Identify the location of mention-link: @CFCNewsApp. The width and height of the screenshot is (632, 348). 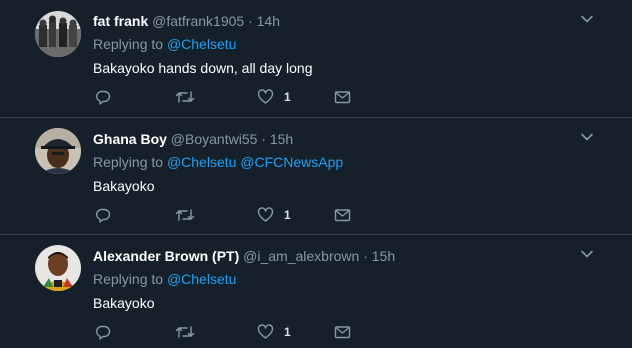
(291, 162).